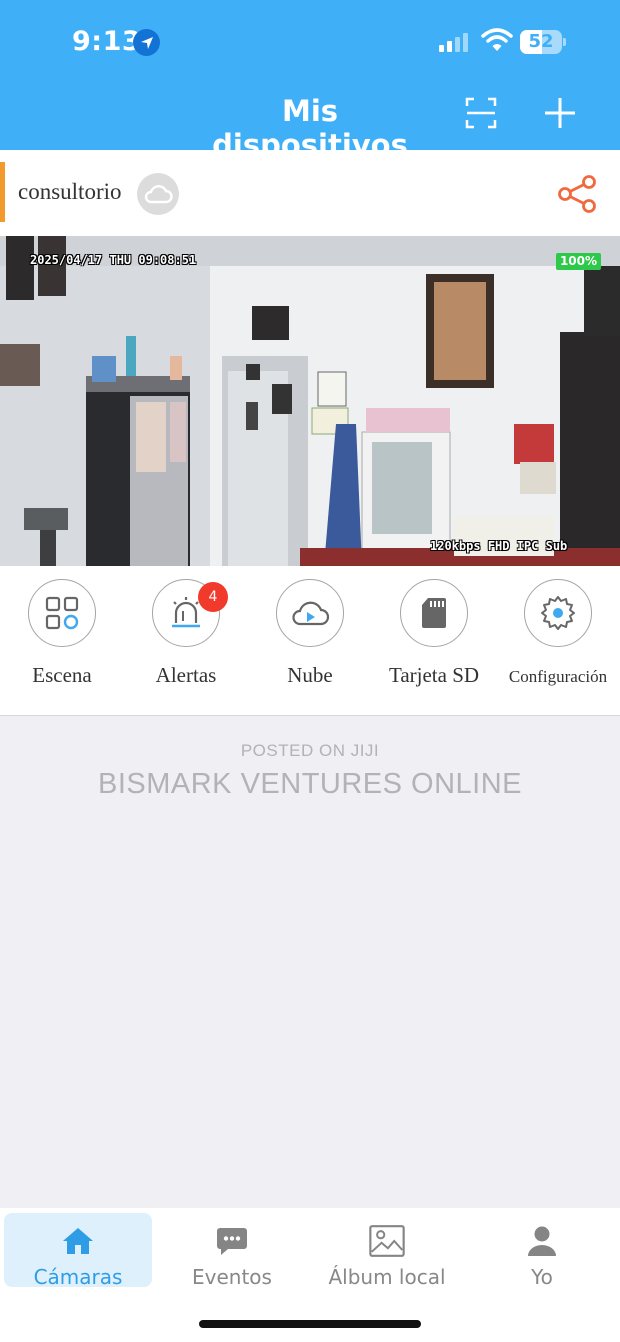 Image resolution: width=620 pixels, height=1342 pixels. What do you see at coordinates (387, 1277) in the screenshot?
I see `nav-label-local-album: Álbum local` at bounding box center [387, 1277].